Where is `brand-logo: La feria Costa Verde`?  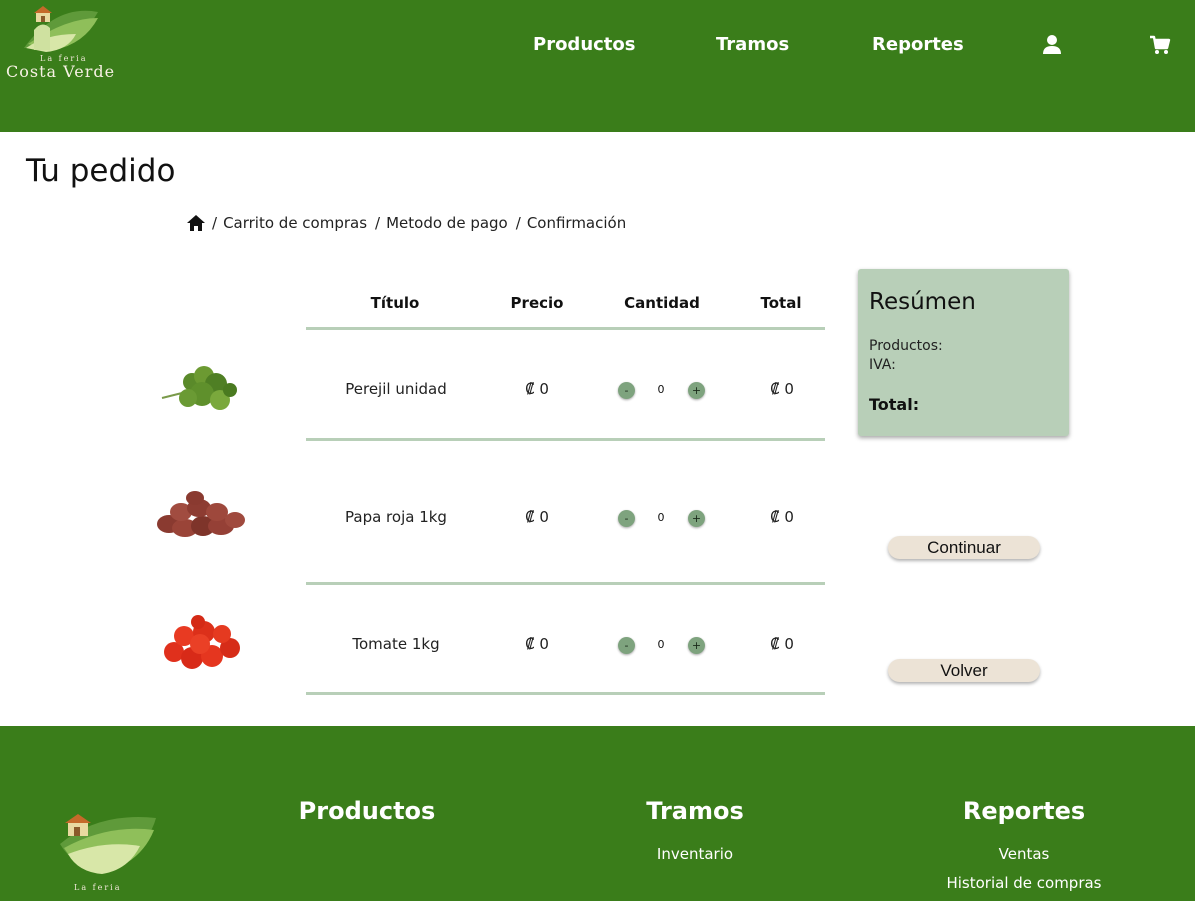 brand-logo: La feria Costa Verde is located at coordinates (62, 44).